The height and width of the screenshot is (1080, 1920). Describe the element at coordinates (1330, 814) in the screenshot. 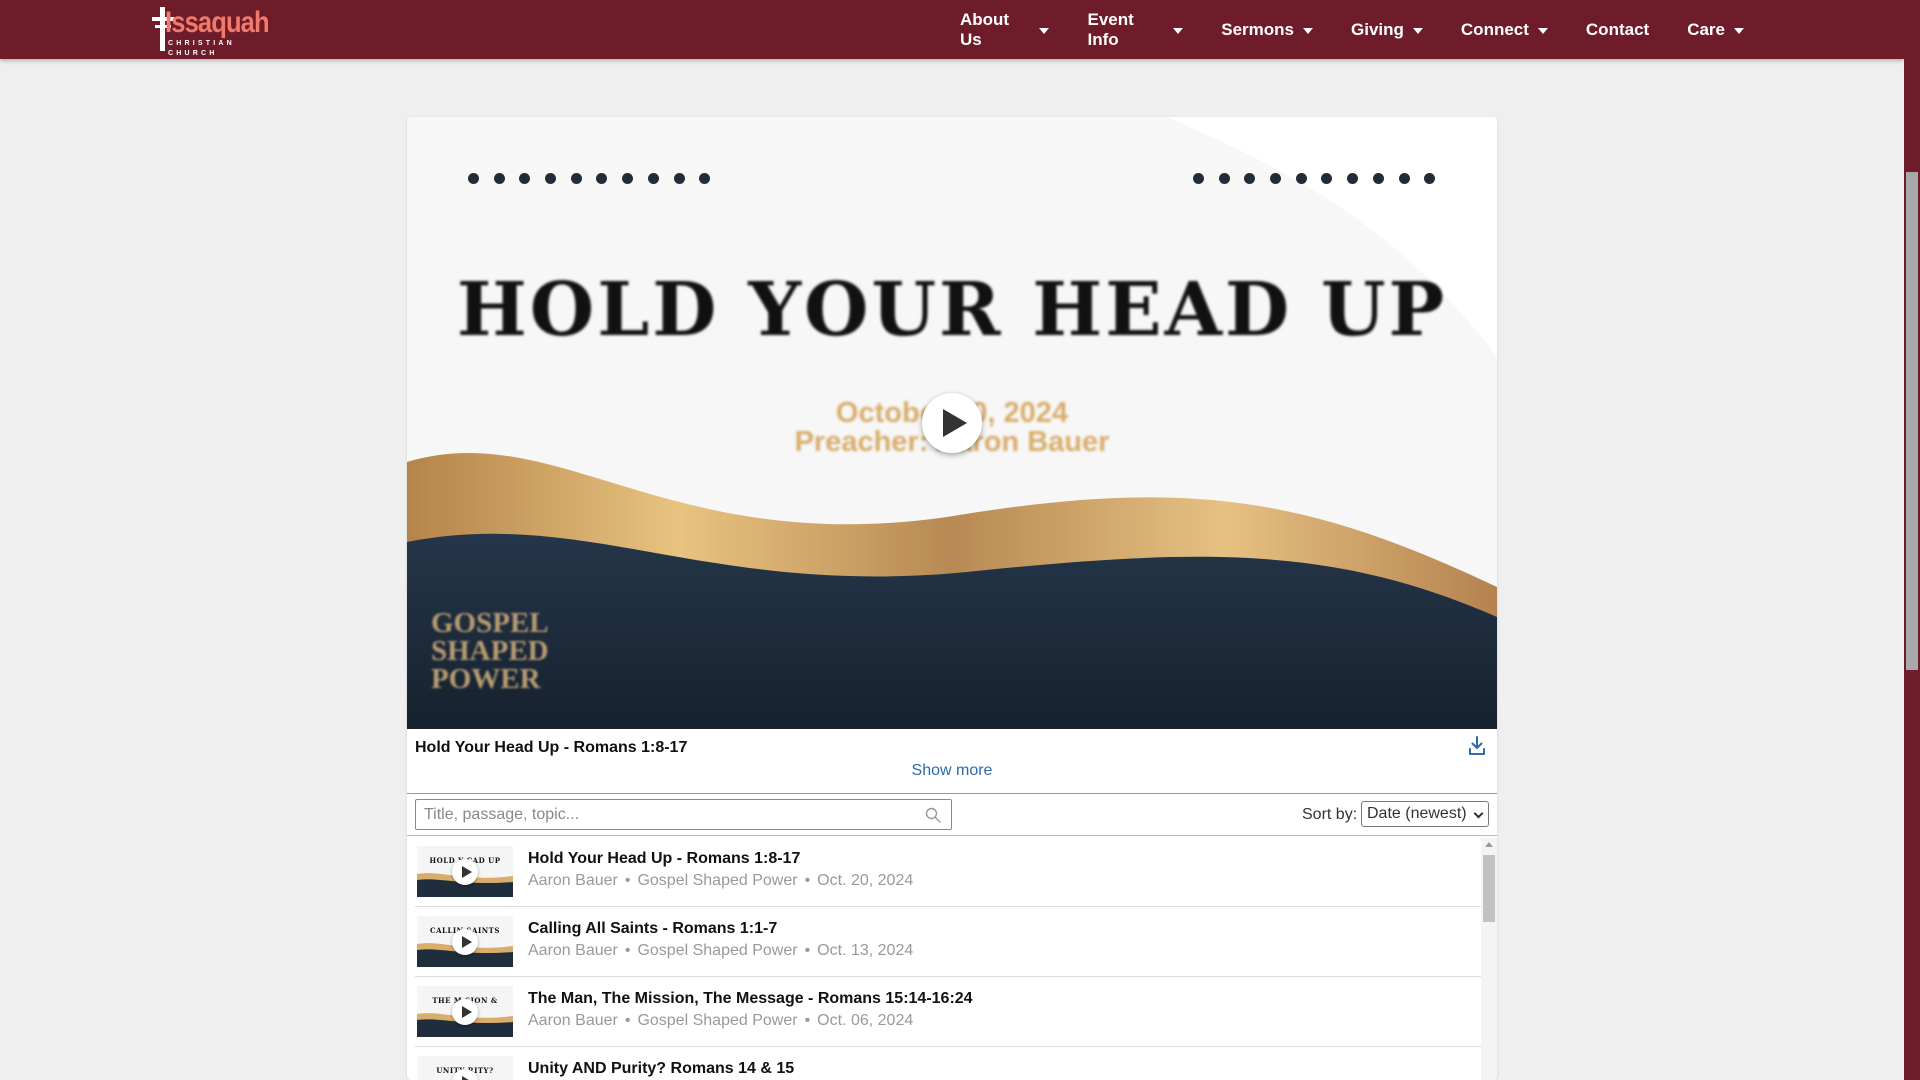

I see `sort-label: Sort by:` at that location.